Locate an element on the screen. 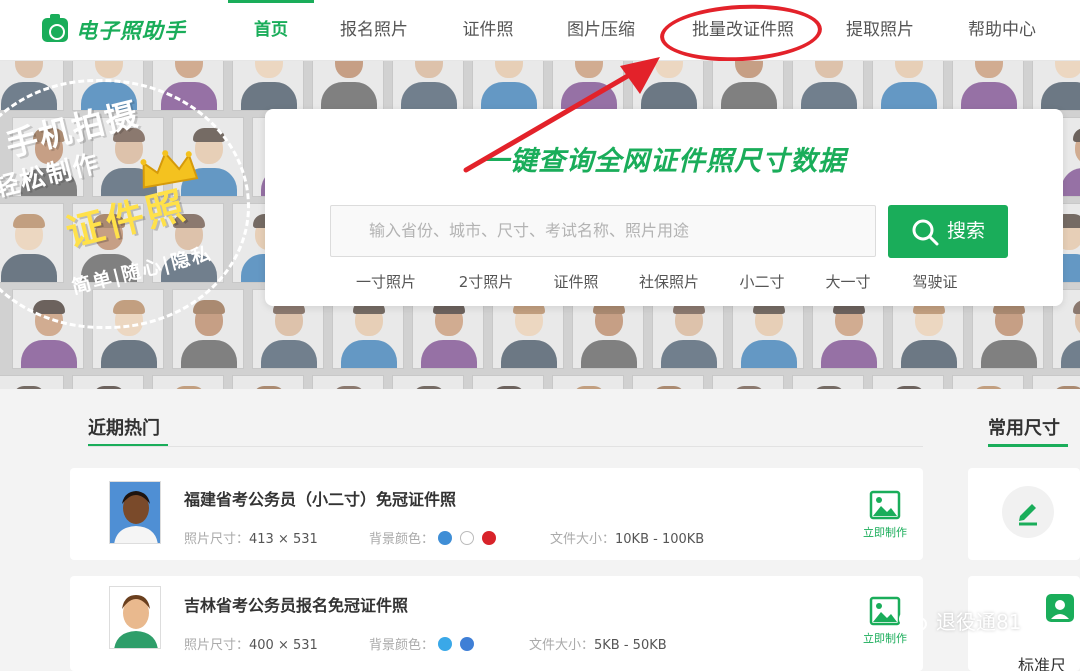 This screenshot has height=671, width=1080. item-size: 照片尺寸：413 × 531 is located at coordinates (251, 539).